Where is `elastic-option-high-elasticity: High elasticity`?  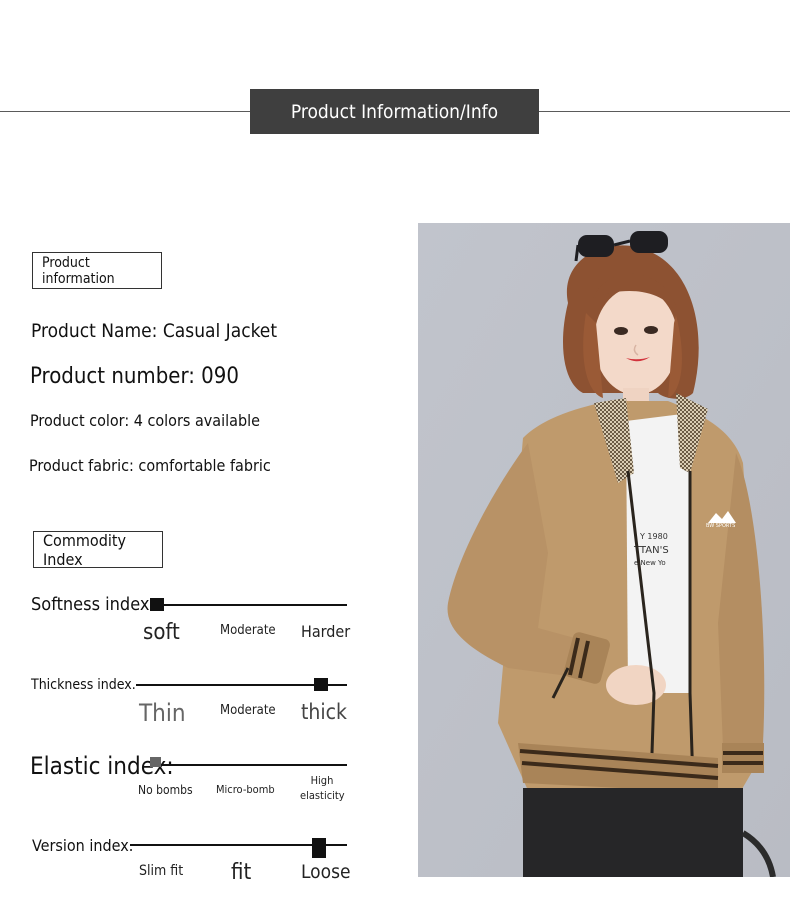
elastic-option-high-elasticity: High elasticity is located at coordinates (322, 788).